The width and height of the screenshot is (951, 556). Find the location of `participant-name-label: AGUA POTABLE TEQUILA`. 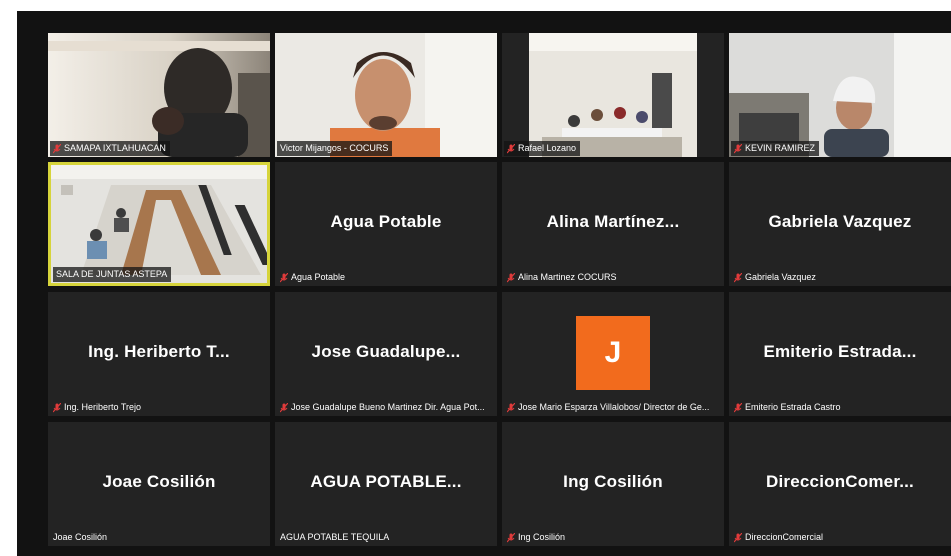

participant-name-label: AGUA POTABLE TEQUILA is located at coordinates (335, 537).